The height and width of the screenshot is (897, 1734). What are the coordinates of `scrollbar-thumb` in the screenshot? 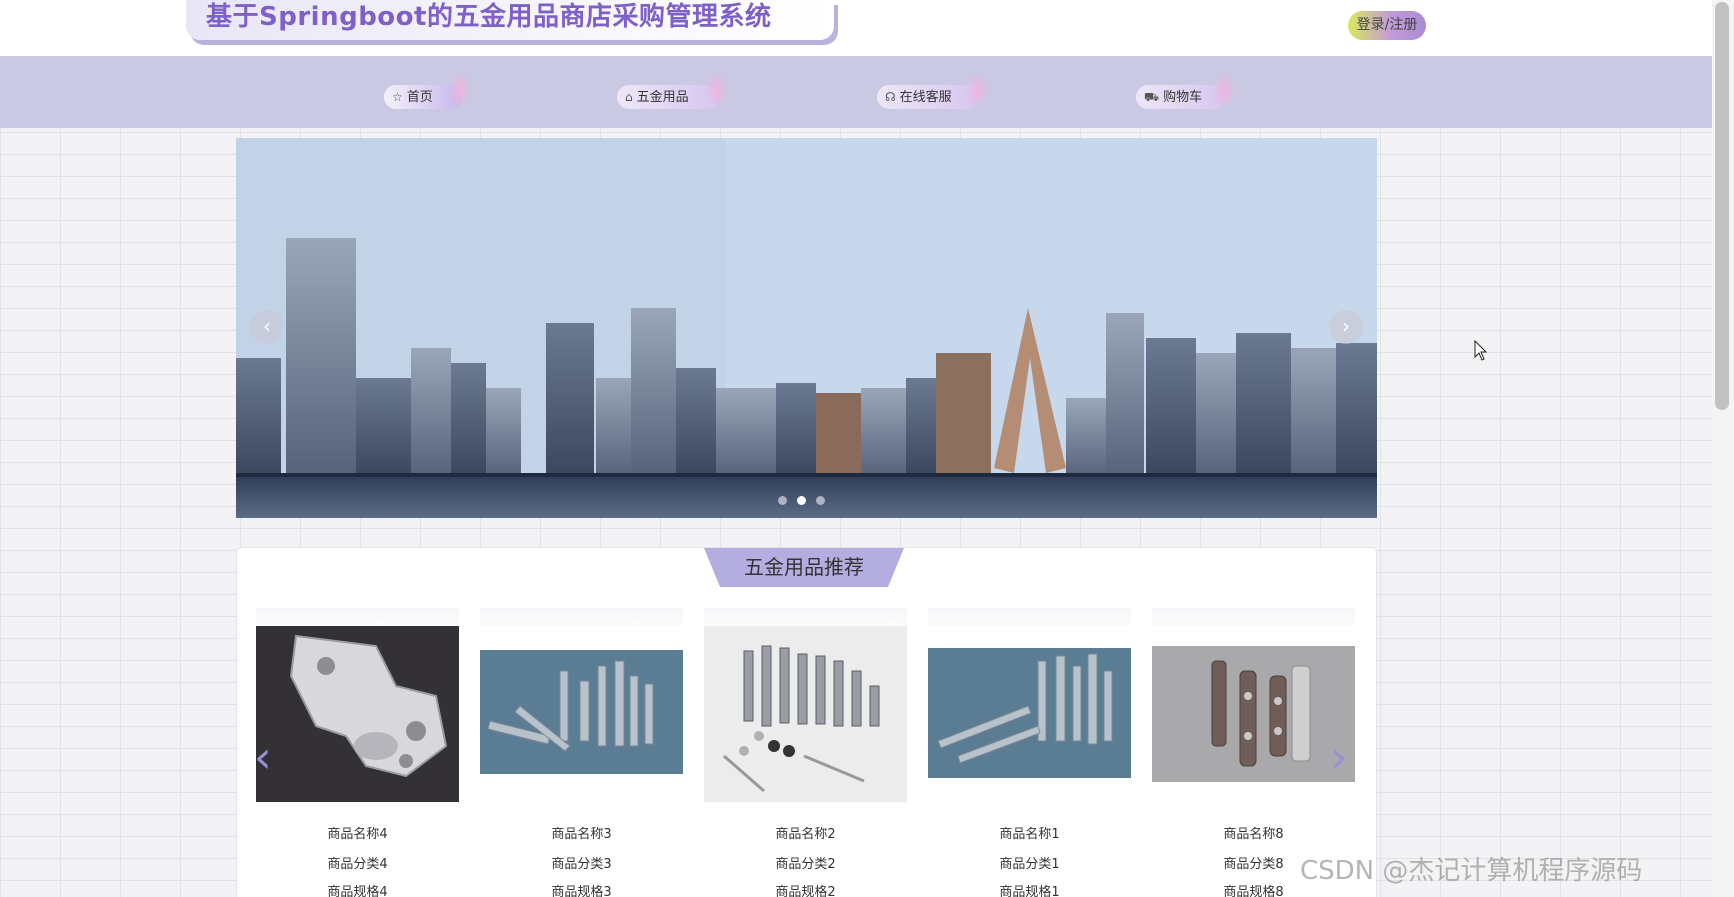 It's located at (1722, 206).